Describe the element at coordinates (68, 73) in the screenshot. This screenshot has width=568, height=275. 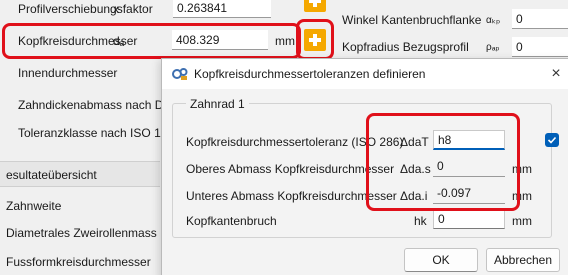
I see `root-diameter-label: Innendurchmesser` at that location.